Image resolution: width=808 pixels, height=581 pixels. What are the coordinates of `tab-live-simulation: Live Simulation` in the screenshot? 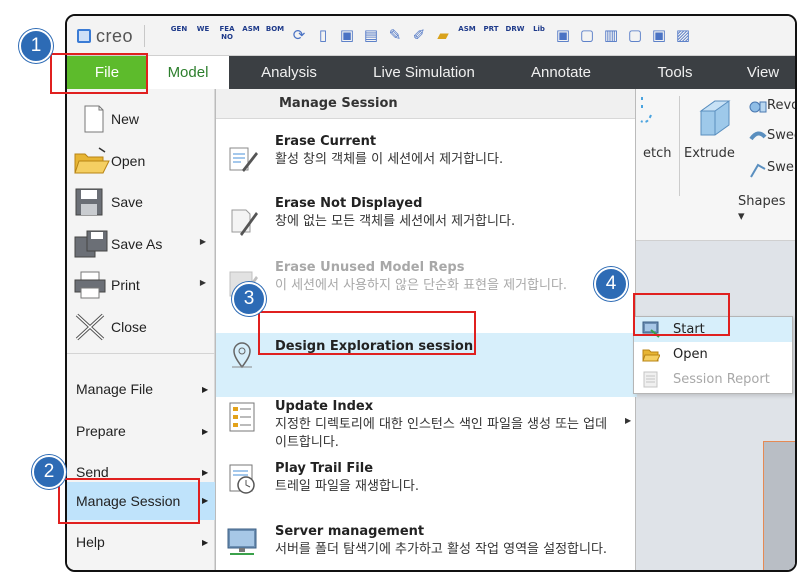 It's located at (424, 72).